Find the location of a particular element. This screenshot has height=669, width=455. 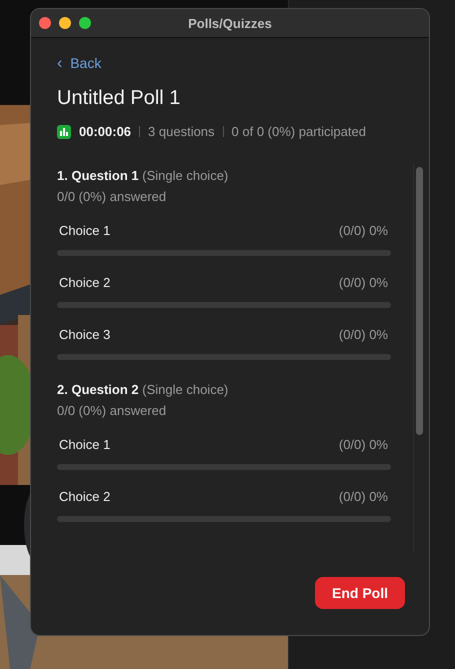

close-icon is located at coordinates (45, 23).